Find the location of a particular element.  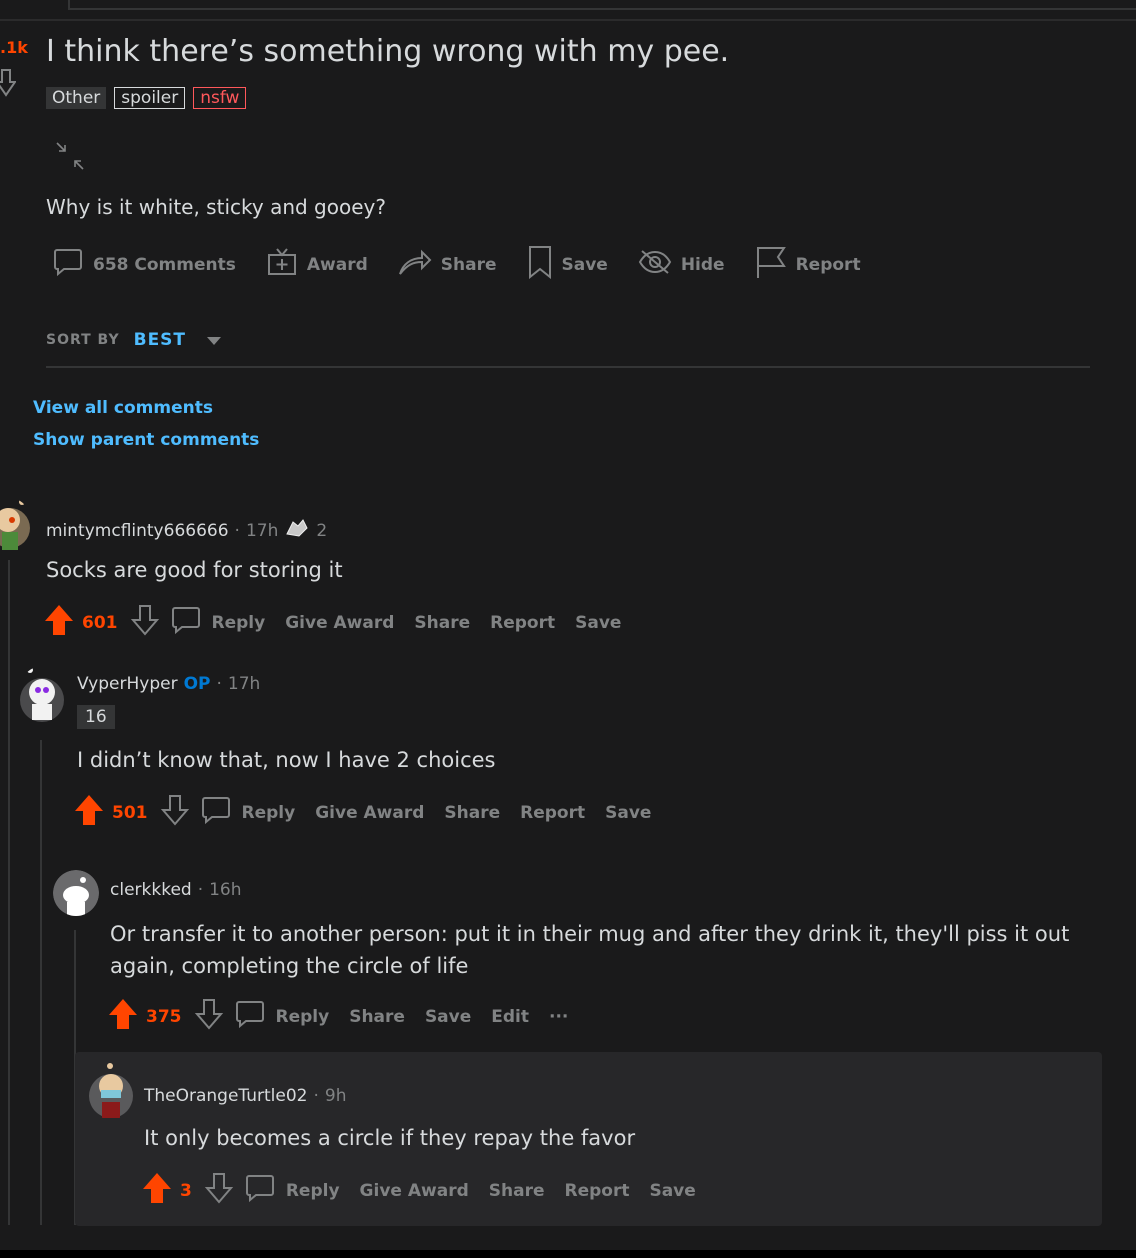

header-divider is located at coordinates (568, 20).